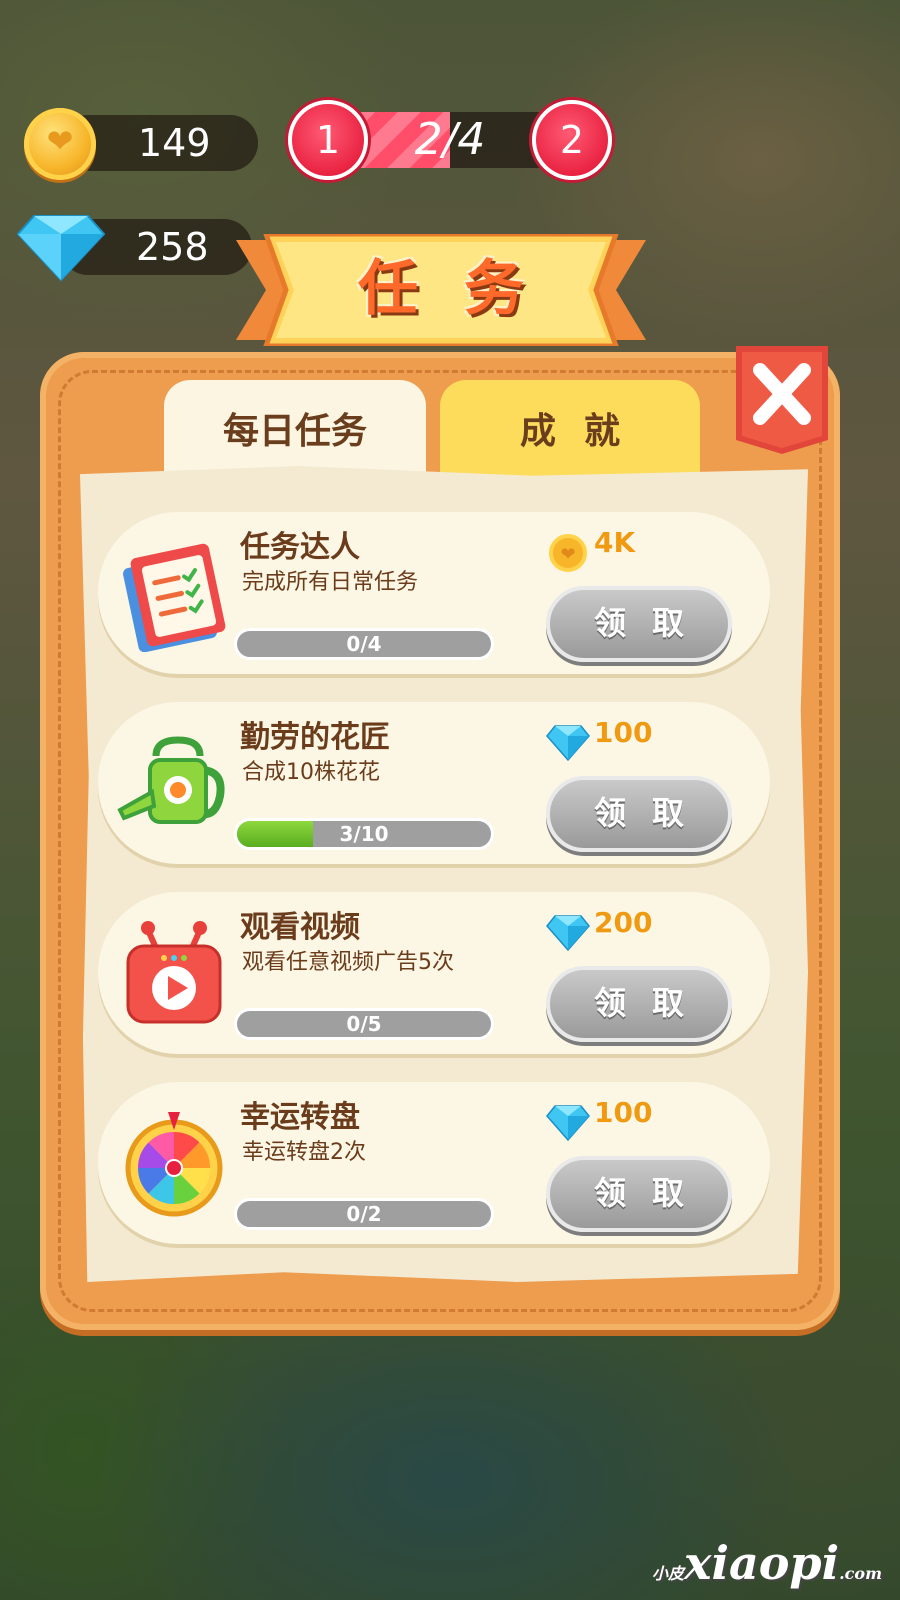 The height and width of the screenshot is (1600, 900). I want to click on task-progress-bar: 0/2, so click(364, 1214).